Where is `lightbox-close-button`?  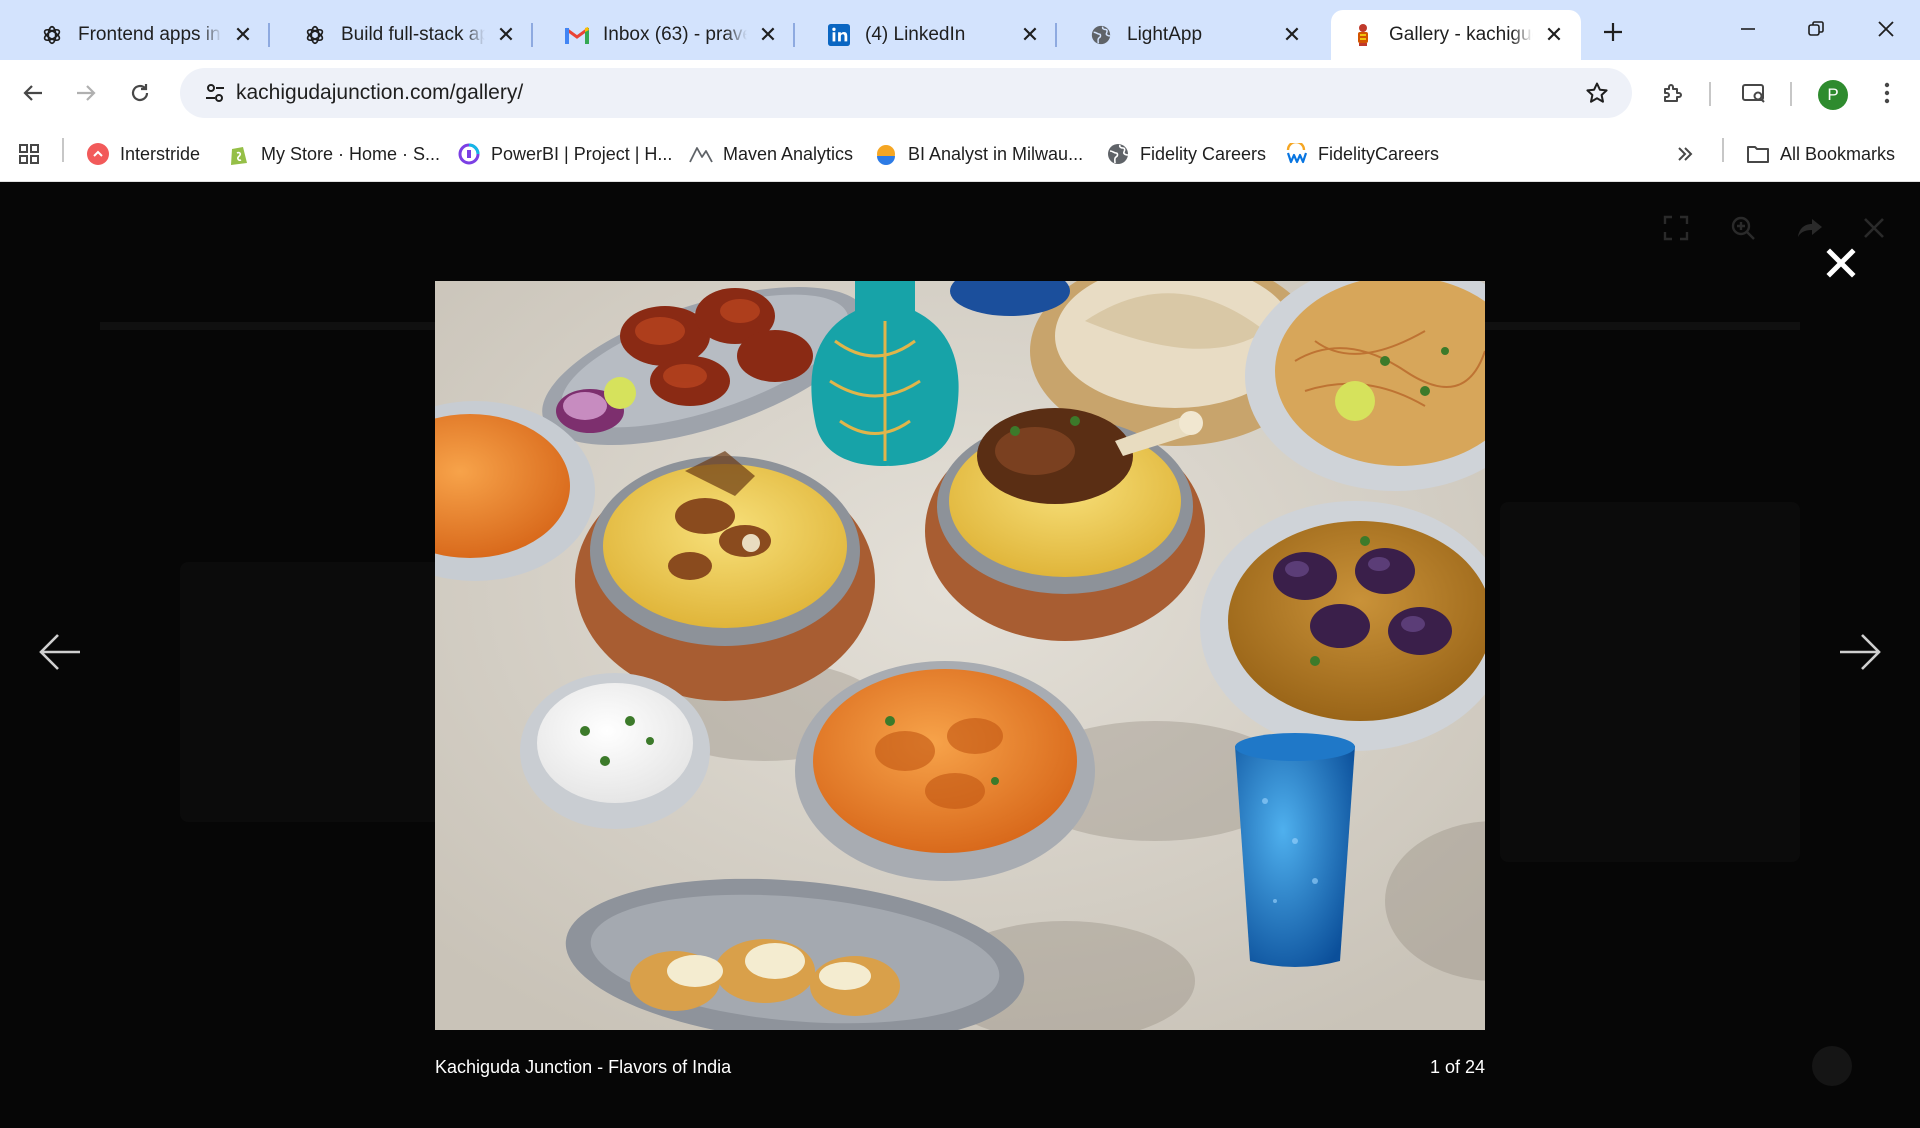 lightbox-close-button is located at coordinates (1841, 263).